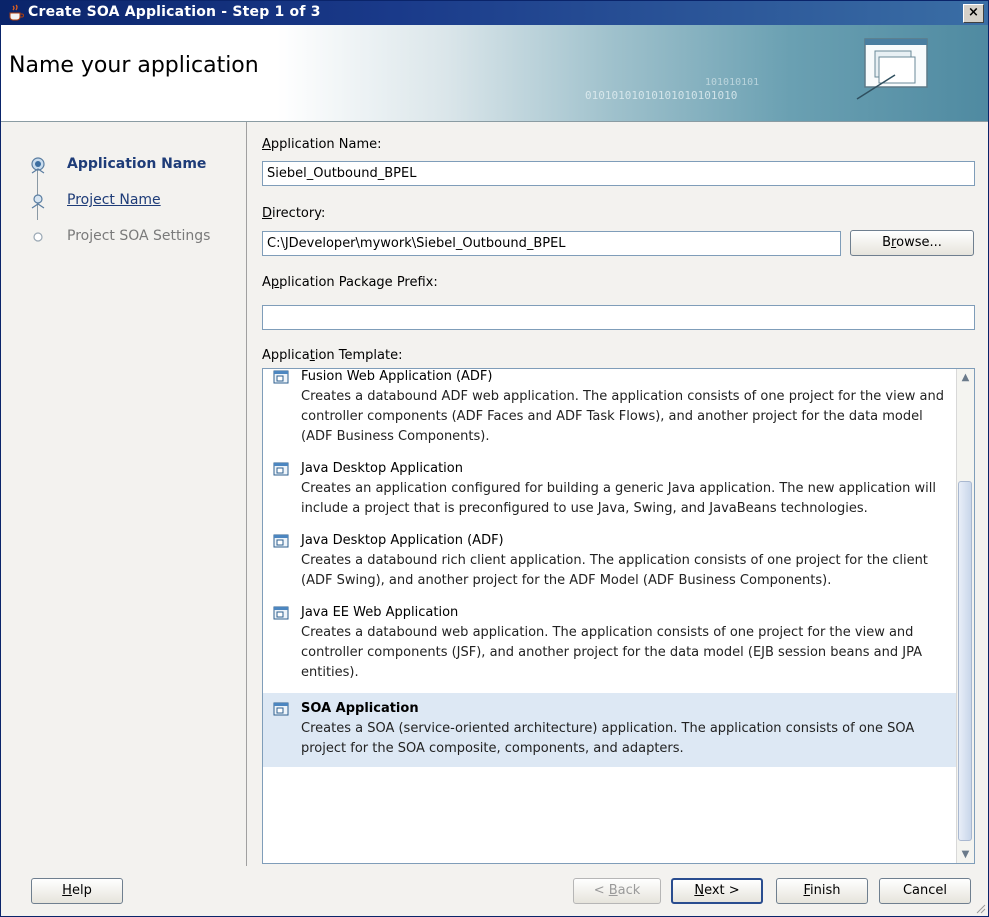 The width and height of the screenshot is (989, 917). Describe the element at coordinates (38, 165) in the screenshot. I see `current-step-icon` at that location.